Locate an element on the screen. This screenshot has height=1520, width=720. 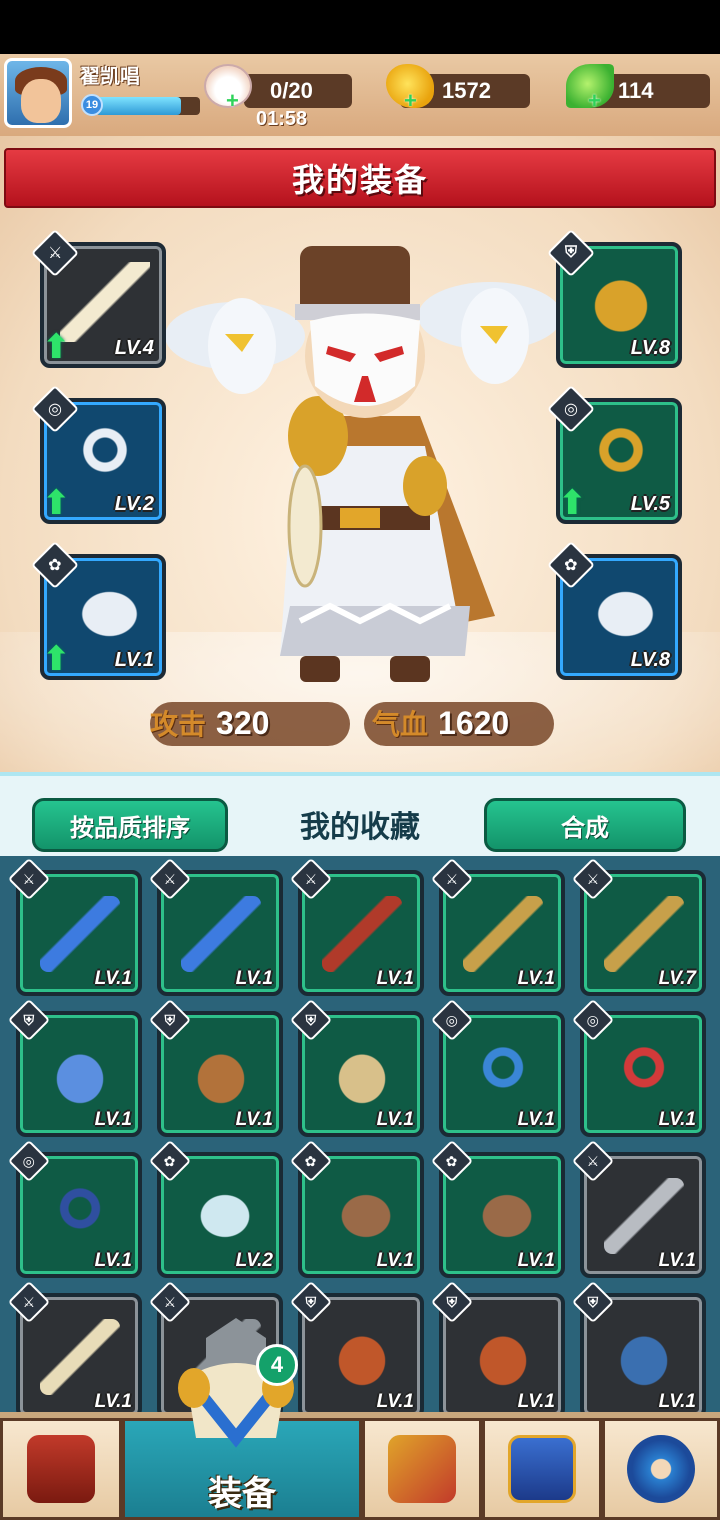
tab-book is located at coordinates (542, 1469).